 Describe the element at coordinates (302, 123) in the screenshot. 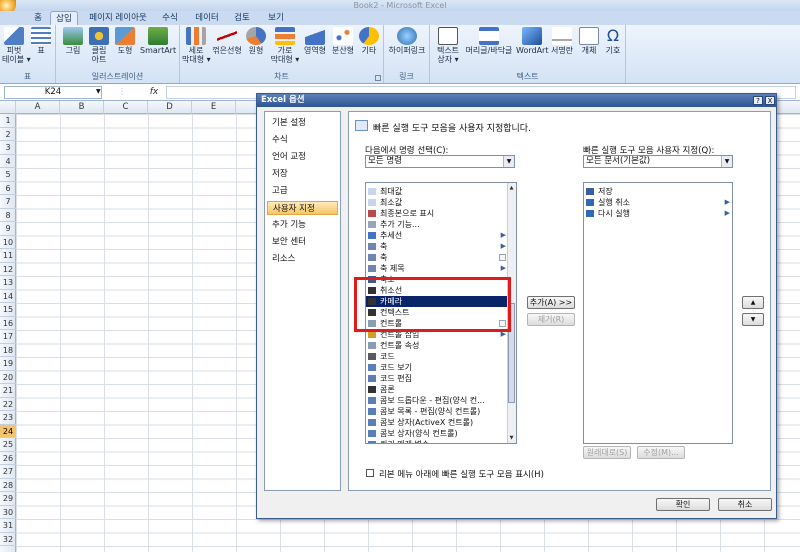

I see `nav-item-basic: 기본 설정` at that location.